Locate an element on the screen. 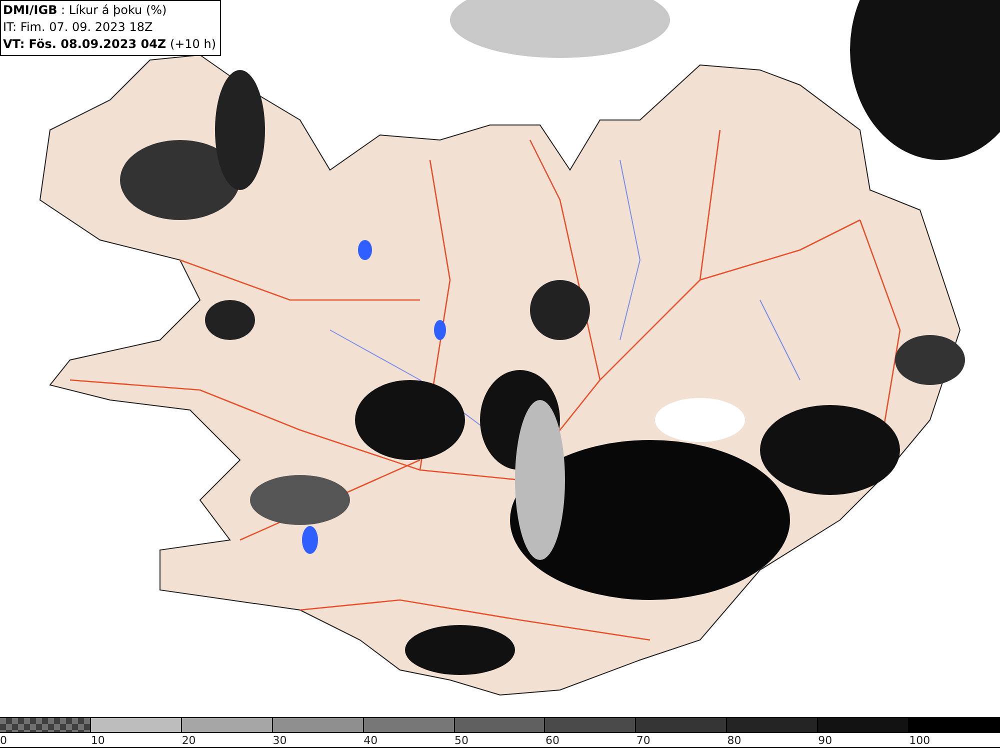  scale-label: 90 is located at coordinates (825, 740).